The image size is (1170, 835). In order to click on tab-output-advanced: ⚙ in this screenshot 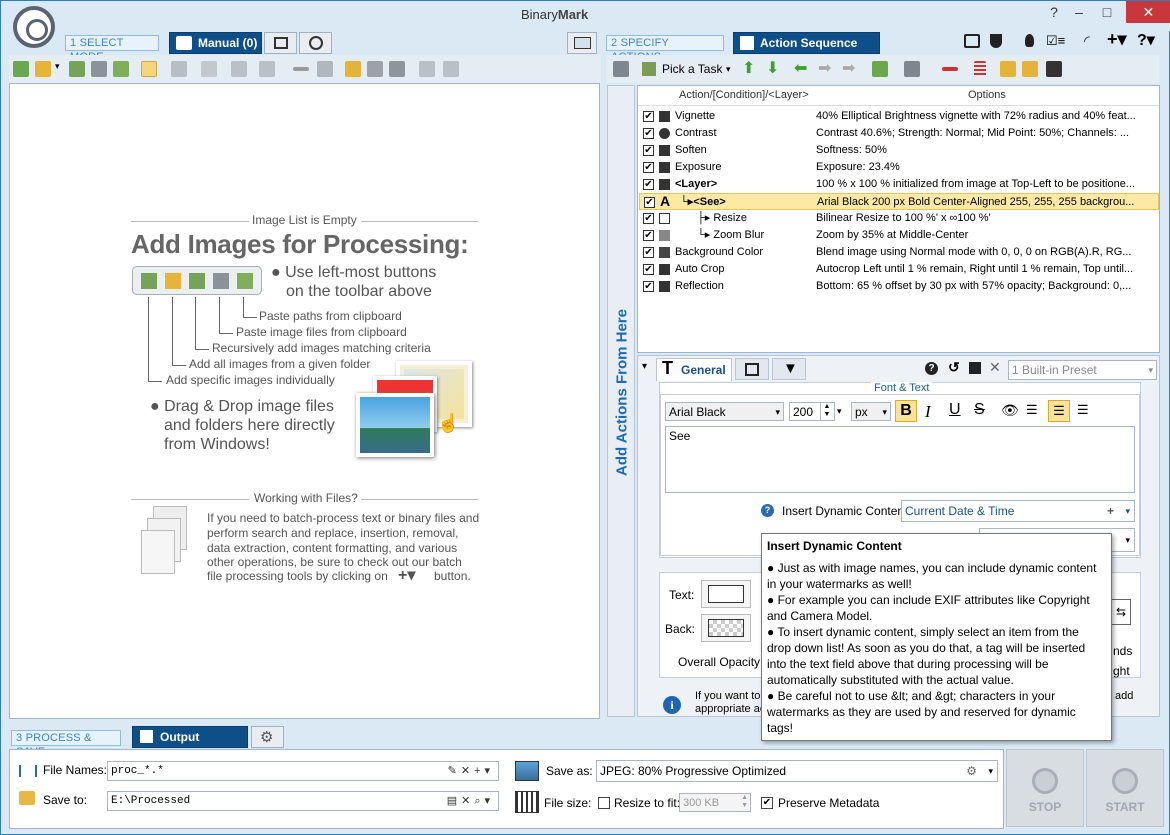, I will do `click(267, 737)`.